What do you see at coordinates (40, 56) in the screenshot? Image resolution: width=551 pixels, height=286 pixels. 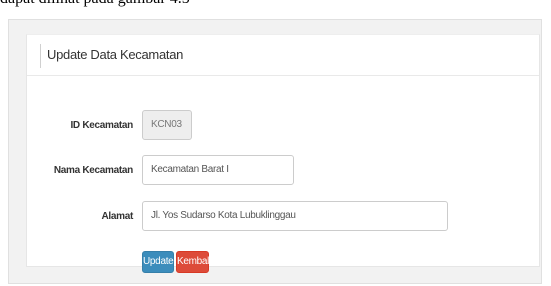 I see `header-divider` at bounding box center [40, 56].